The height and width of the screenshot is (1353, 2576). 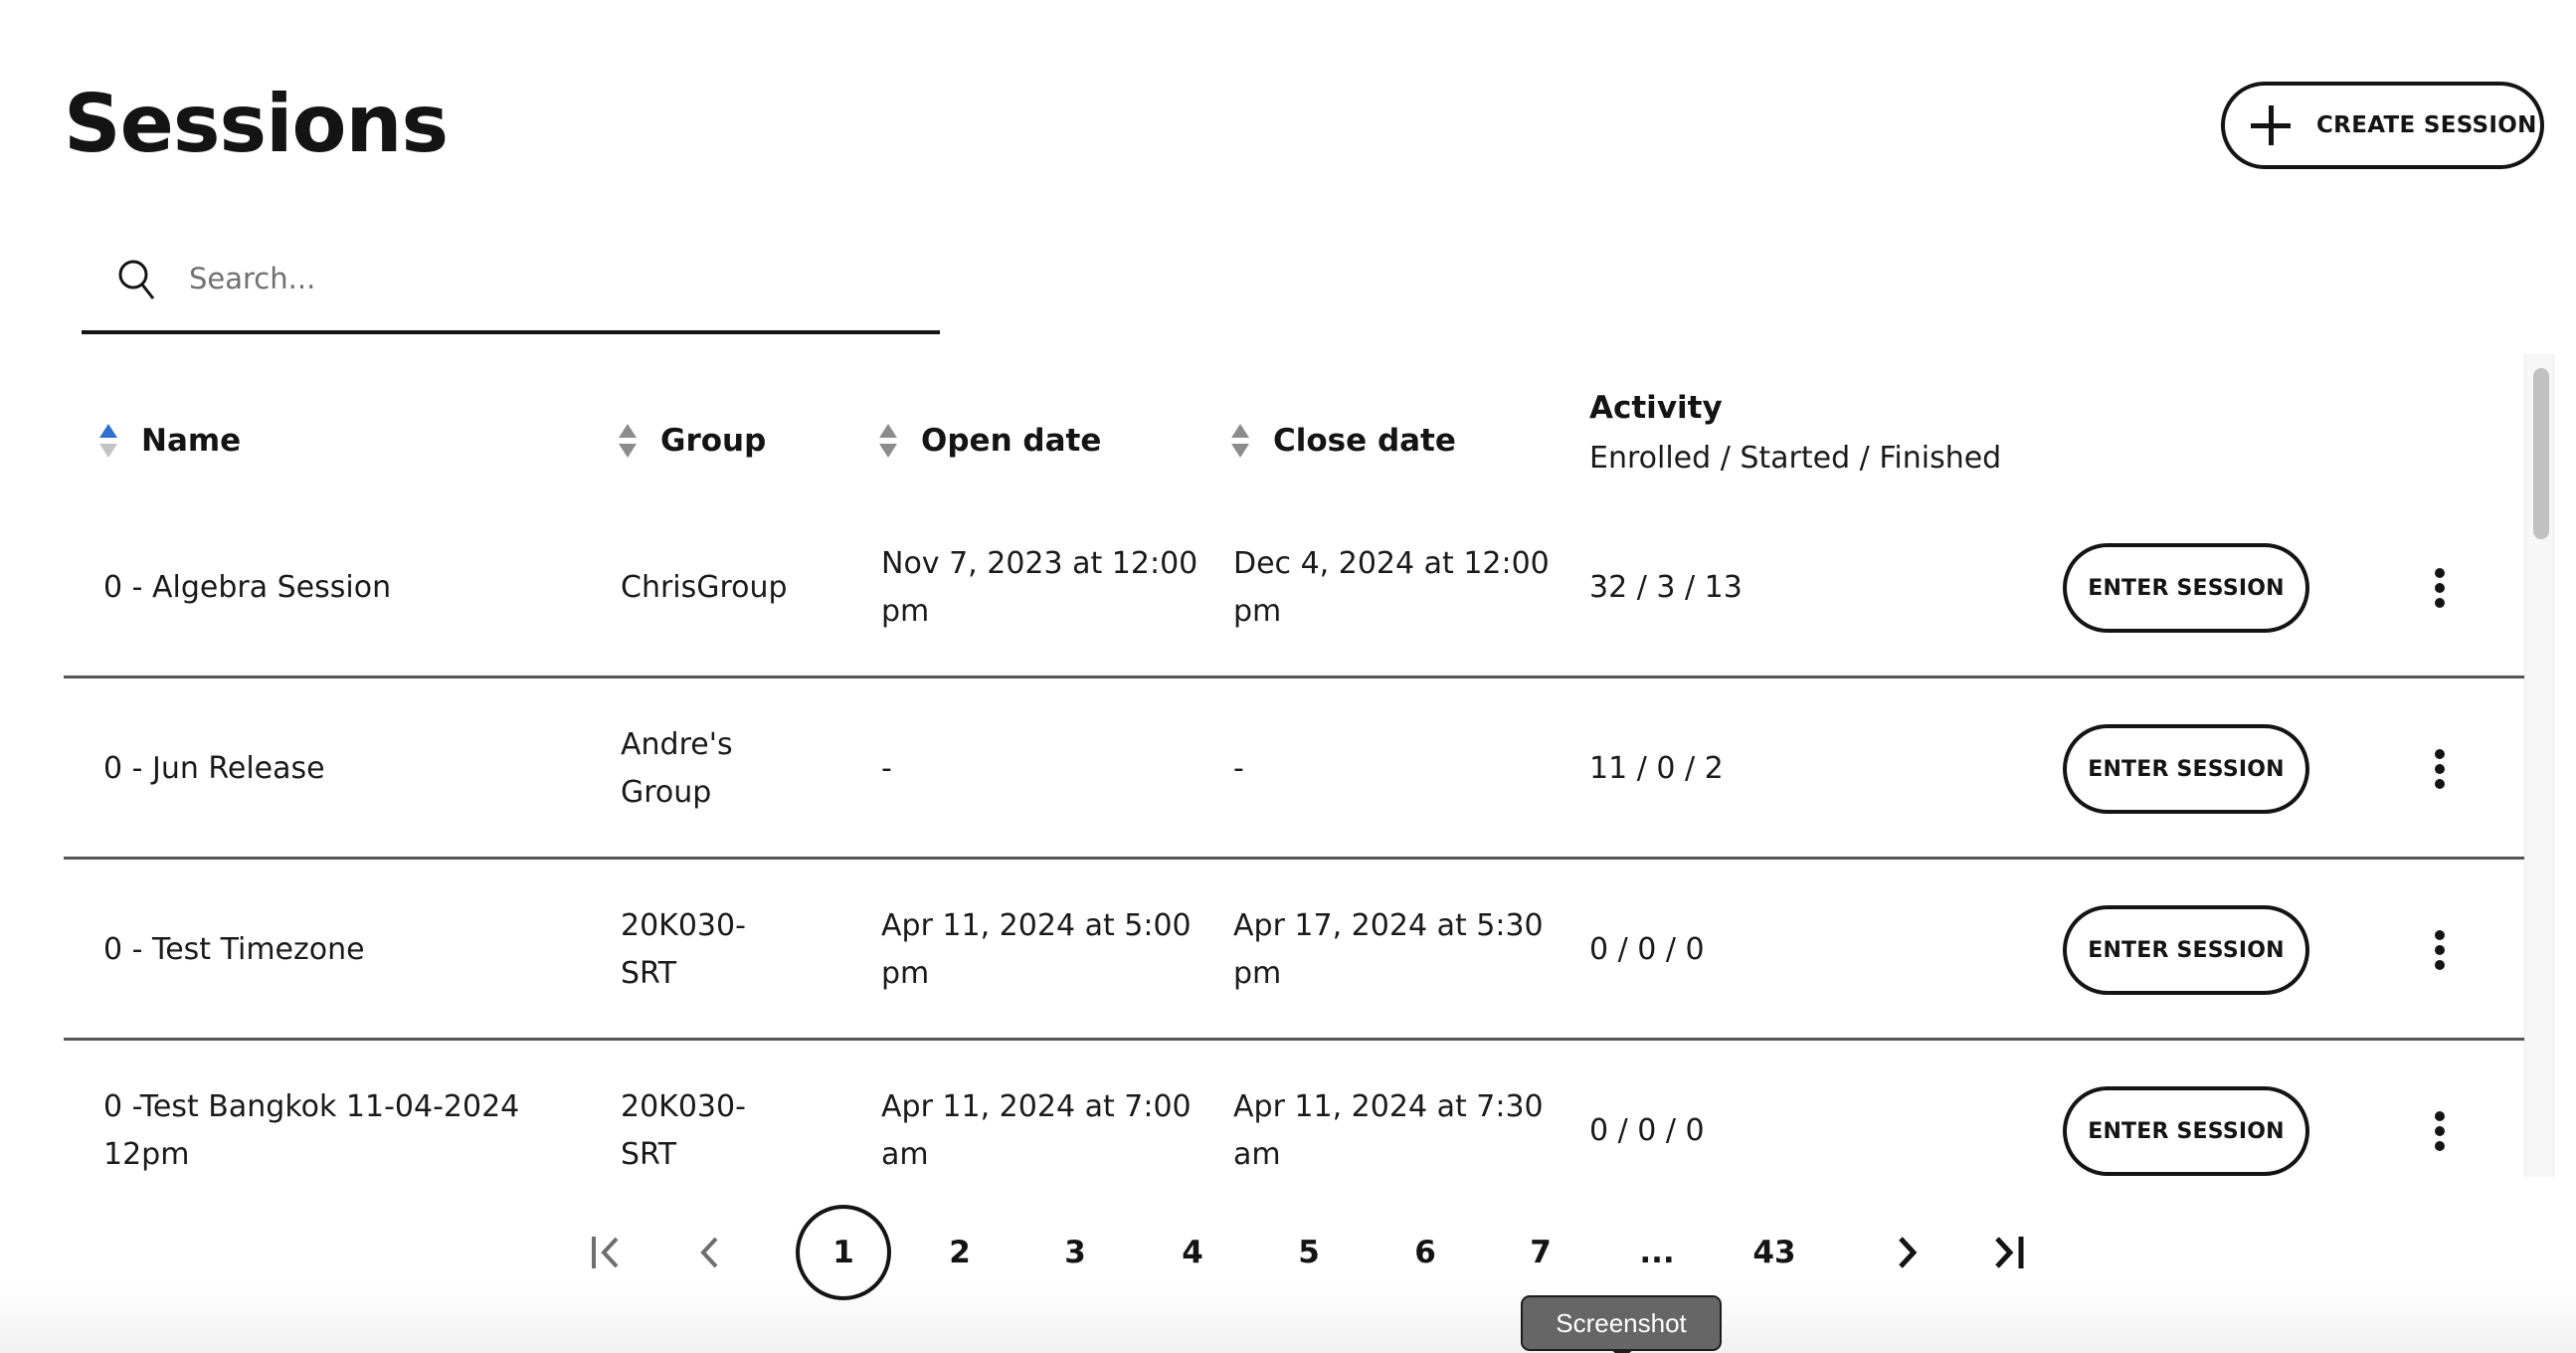 I want to click on first-page-icon, so click(x=609, y=1252).